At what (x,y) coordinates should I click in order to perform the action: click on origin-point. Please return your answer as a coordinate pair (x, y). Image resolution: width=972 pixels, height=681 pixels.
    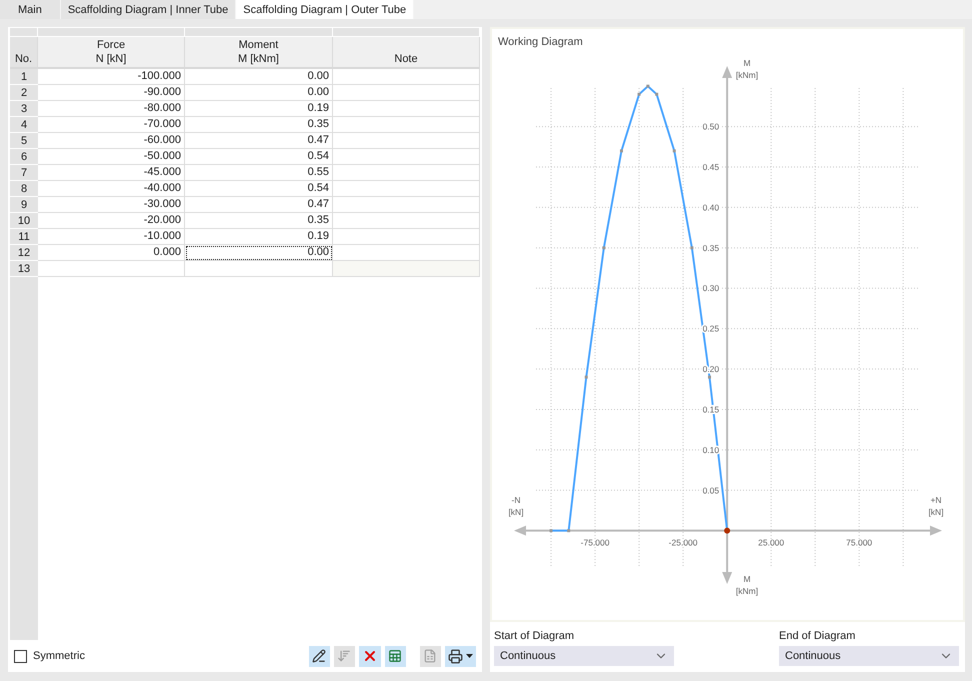
    Looking at the image, I should click on (727, 531).